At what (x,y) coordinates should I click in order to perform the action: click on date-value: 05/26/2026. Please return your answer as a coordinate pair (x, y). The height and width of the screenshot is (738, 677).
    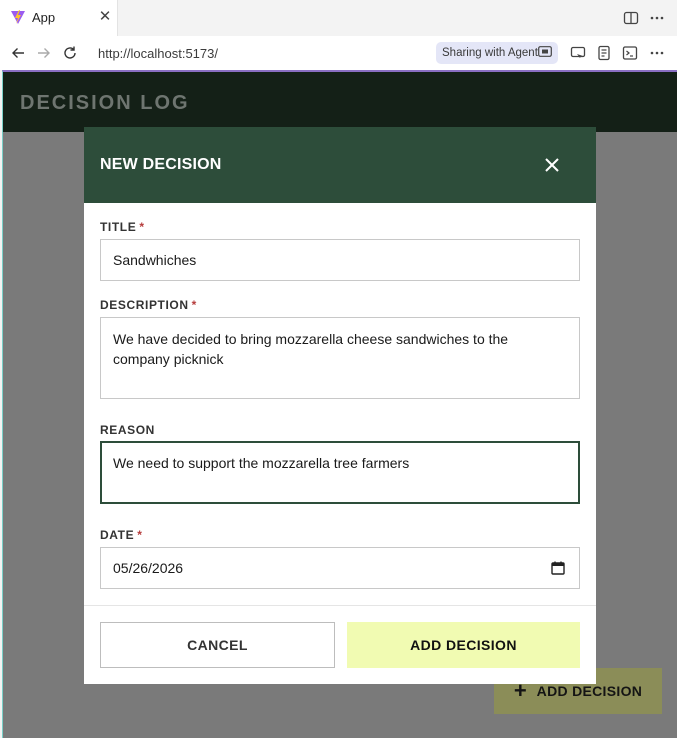
    Looking at the image, I should click on (148, 568).